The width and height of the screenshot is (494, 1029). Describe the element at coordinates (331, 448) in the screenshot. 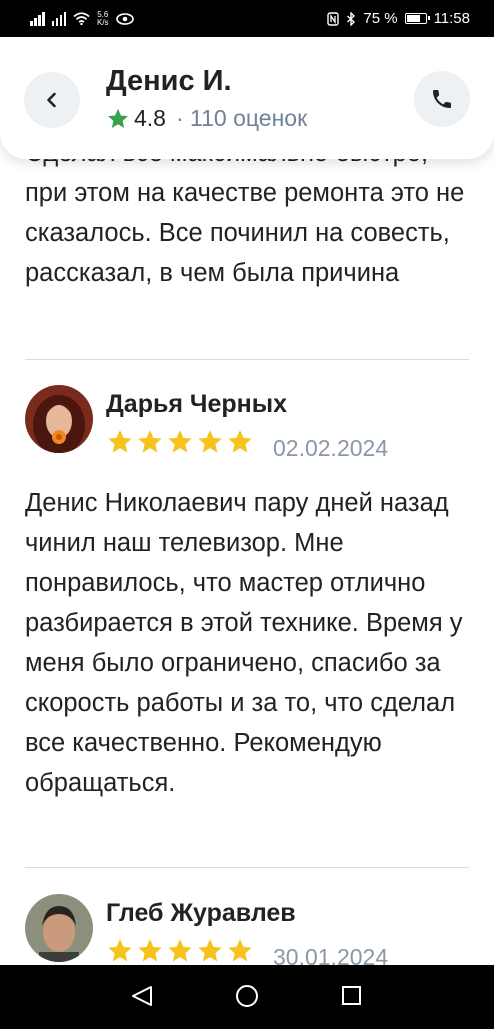

I see `review-date: 02.02.2024` at that location.